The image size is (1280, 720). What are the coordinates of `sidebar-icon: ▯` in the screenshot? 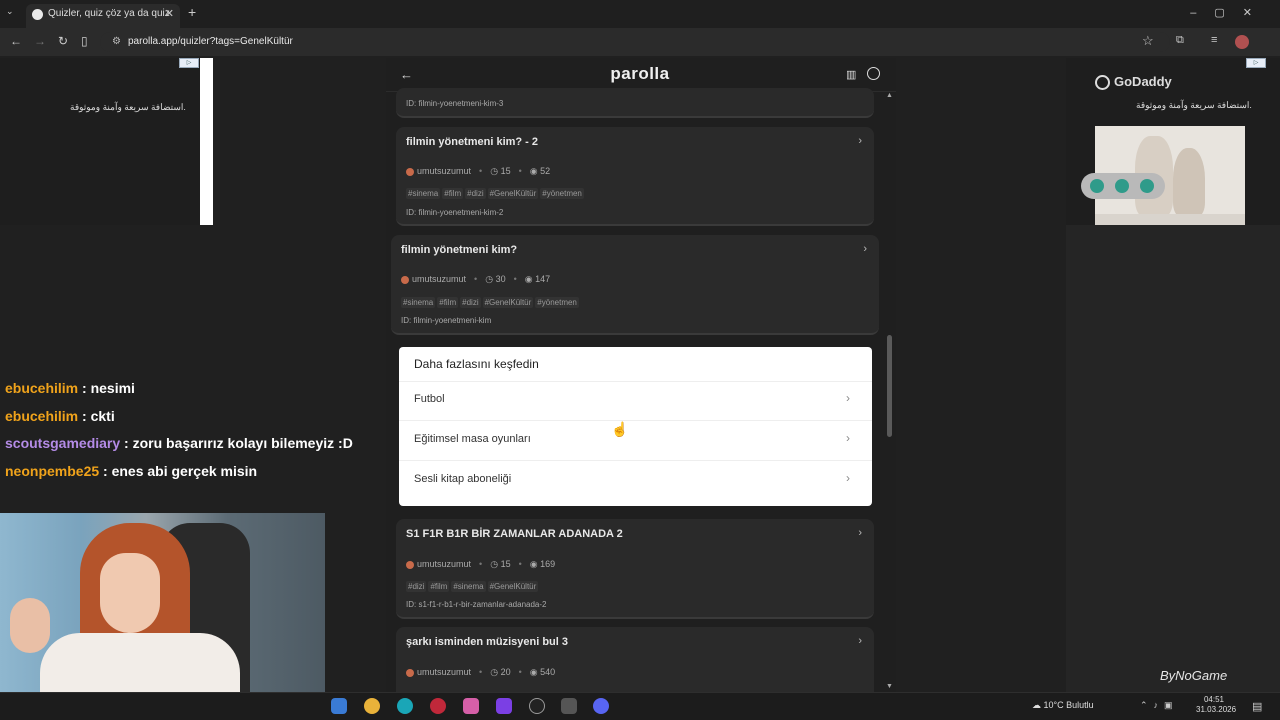 It's located at (84, 41).